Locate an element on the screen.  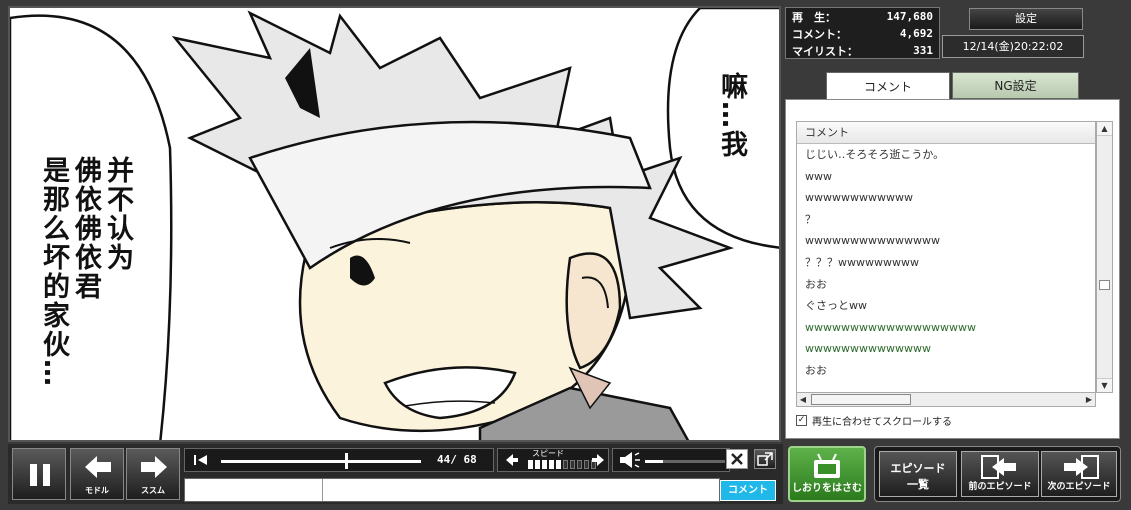
speed-level-bars is located at coordinates (562, 464).